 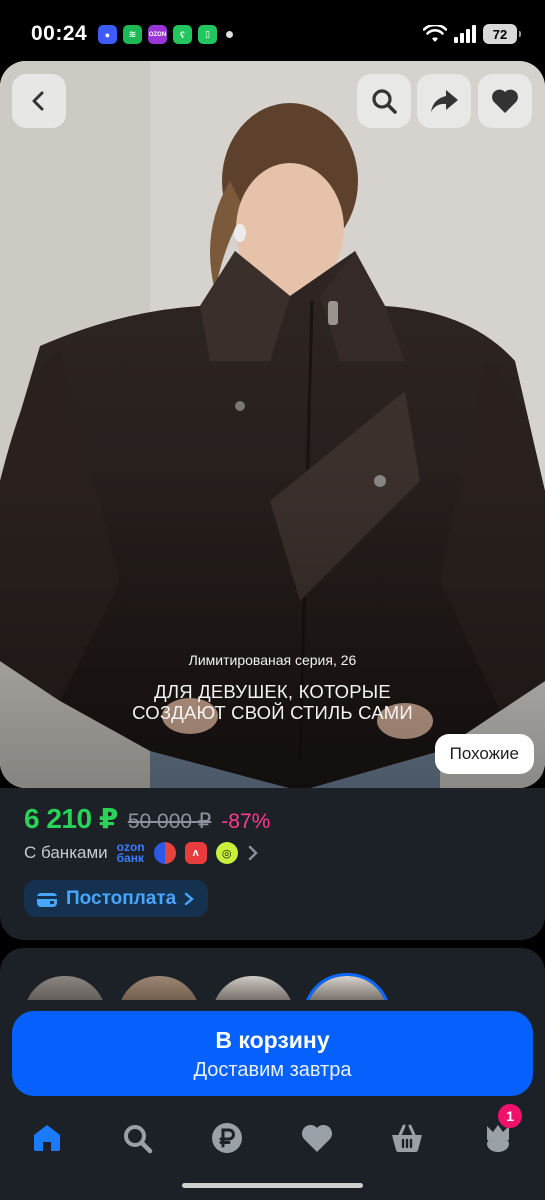 What do you see at coordinates (229, 34) in the screenshot?
I see `more-notifications-dot` at bounding box center [229, 34].